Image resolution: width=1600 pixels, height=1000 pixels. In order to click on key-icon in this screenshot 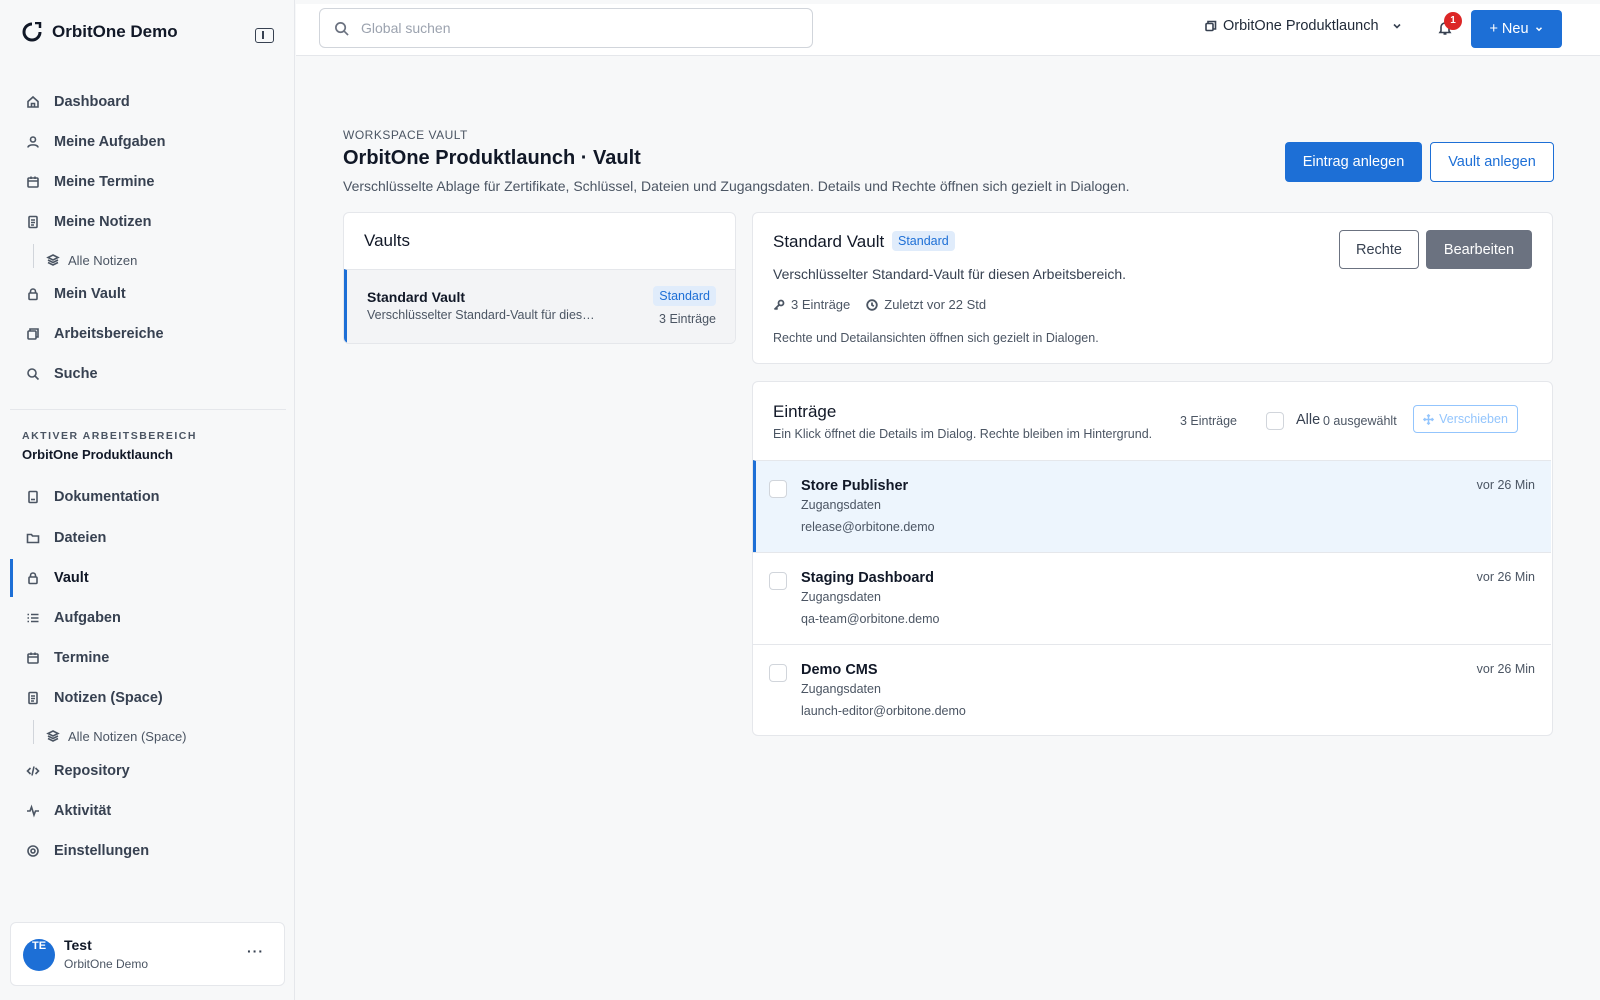, I will do `click(779, 304)`.